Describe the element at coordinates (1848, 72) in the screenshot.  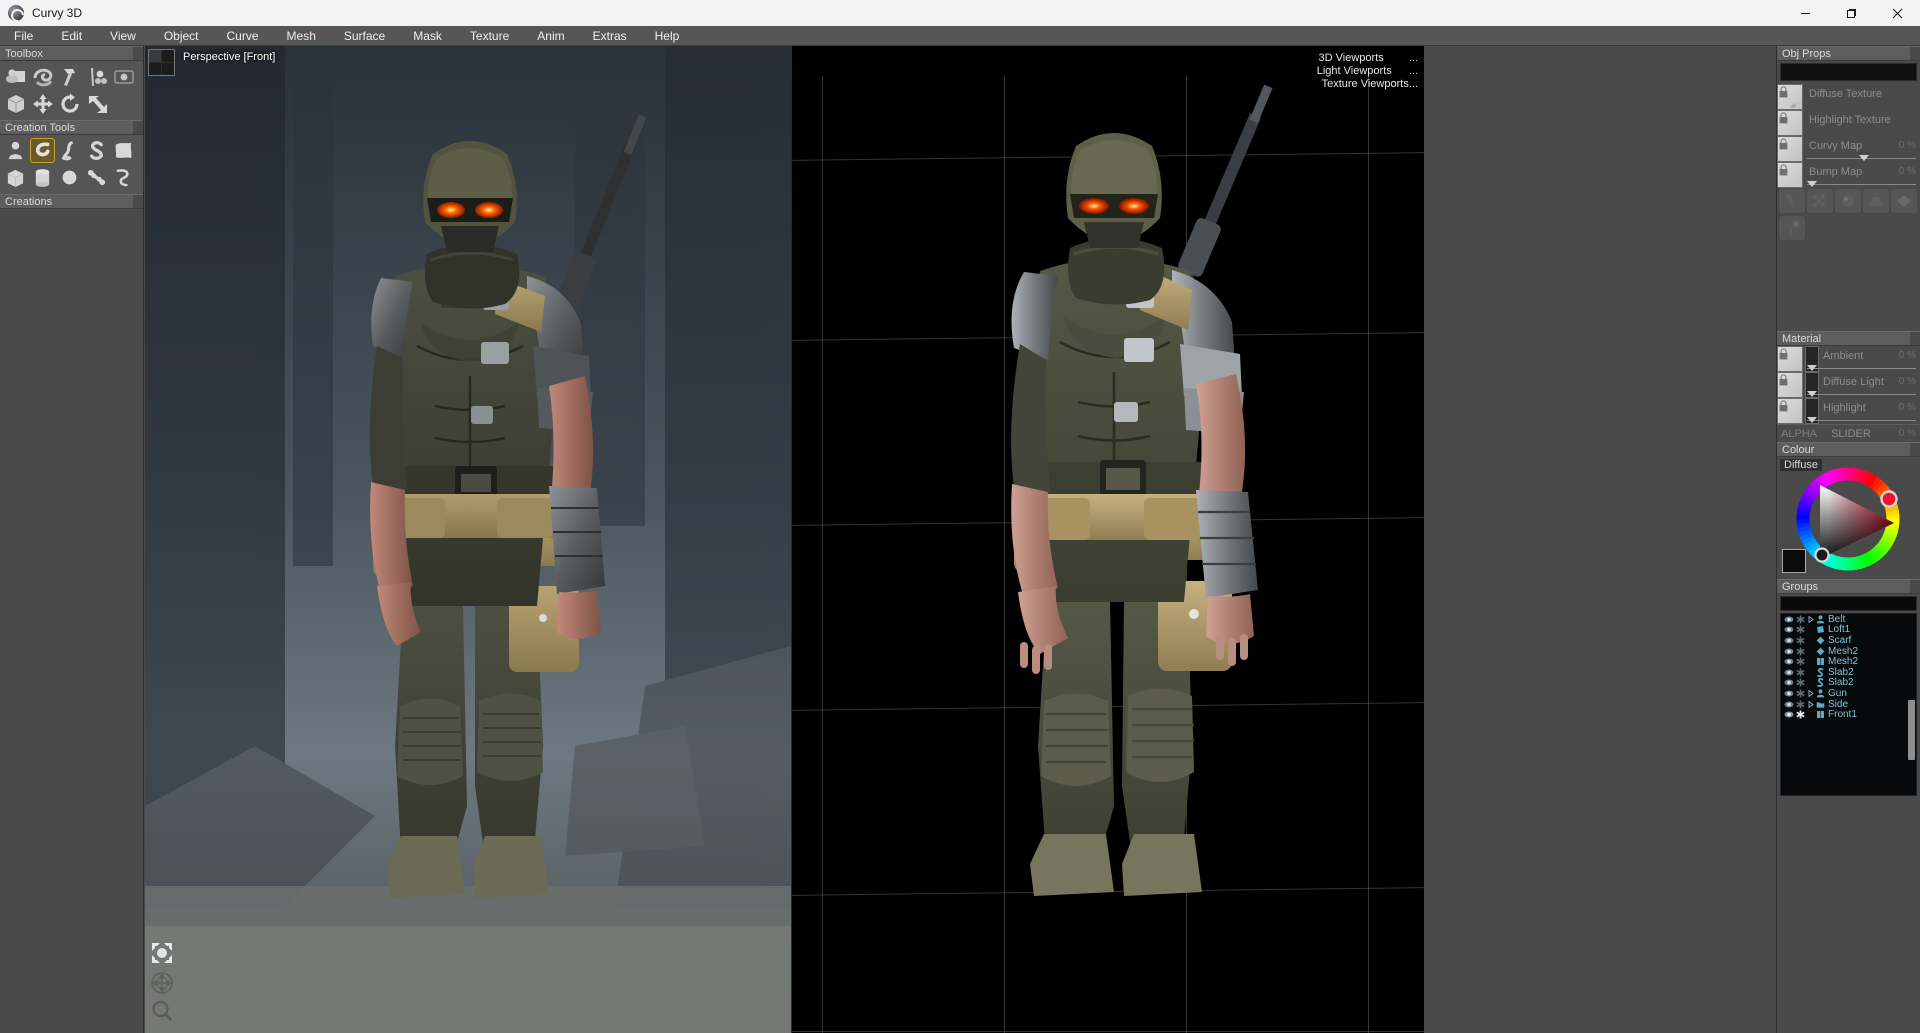
I see `obj-props-name-field` at that location.